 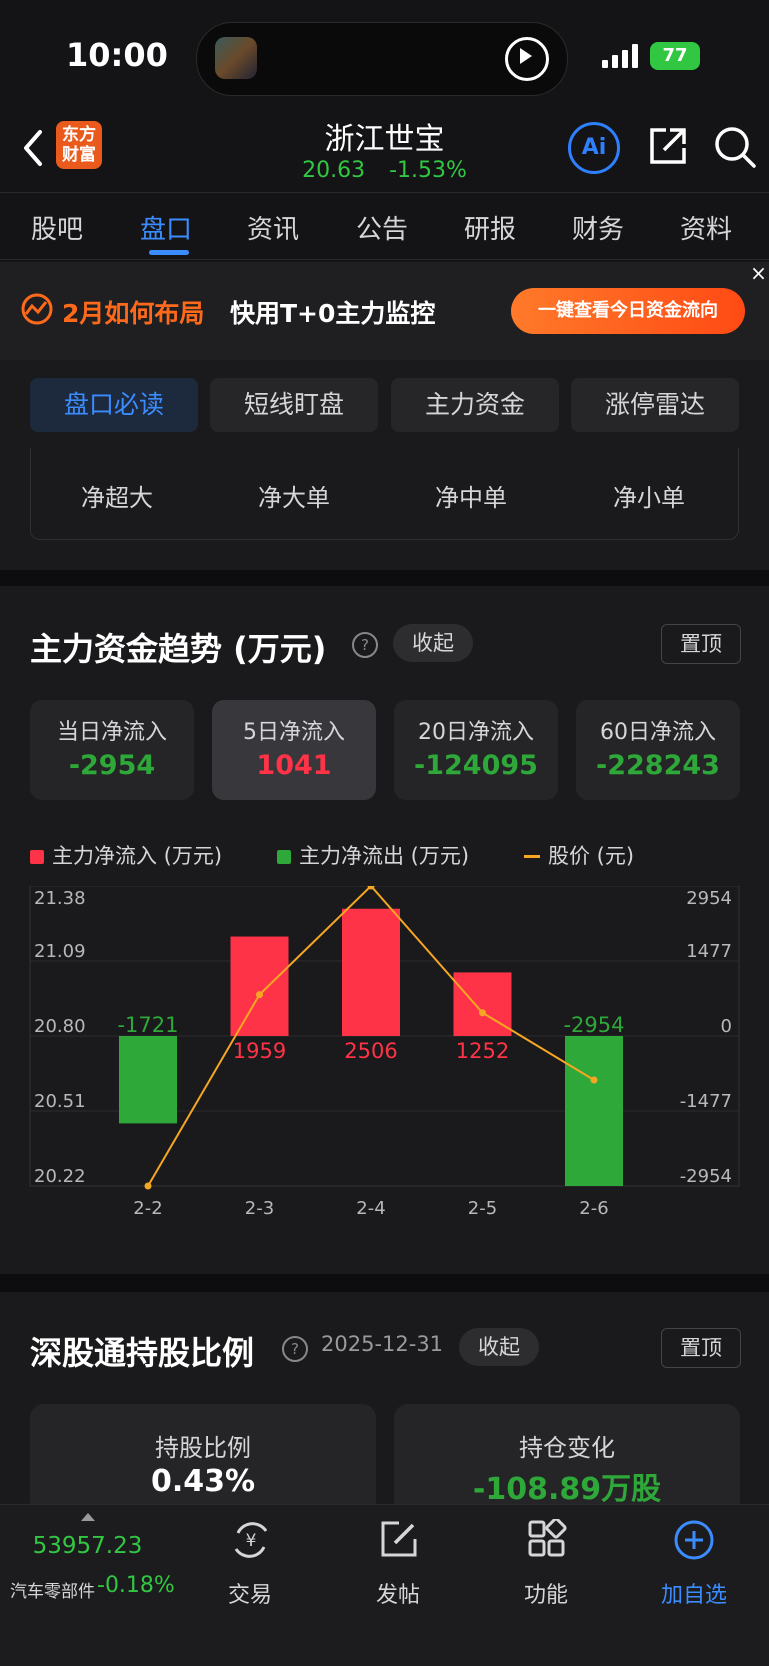 What do you see at coordinates (668, 146) in the screenshot?
I see `share-icon` at bounding box center [668, 146].